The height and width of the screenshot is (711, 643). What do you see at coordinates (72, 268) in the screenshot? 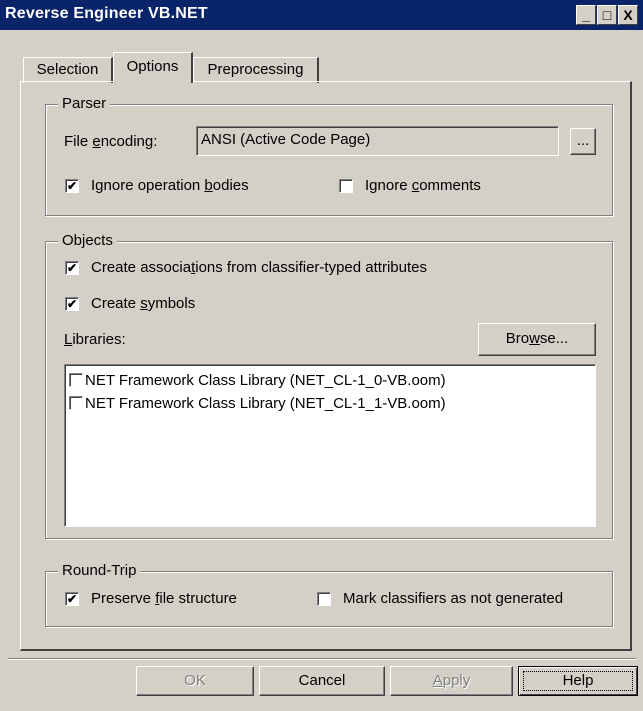
I see `create-associations-checkbox: ✔` at bounding box center [72, 268].